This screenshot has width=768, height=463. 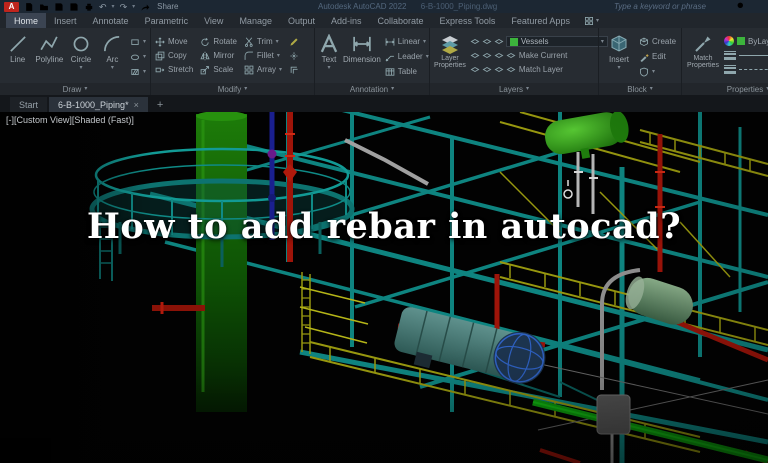 What do you see at coordinates (511, 70) in the screenshot?
I see `match-layer-icon` at bounding box center [511, 70].